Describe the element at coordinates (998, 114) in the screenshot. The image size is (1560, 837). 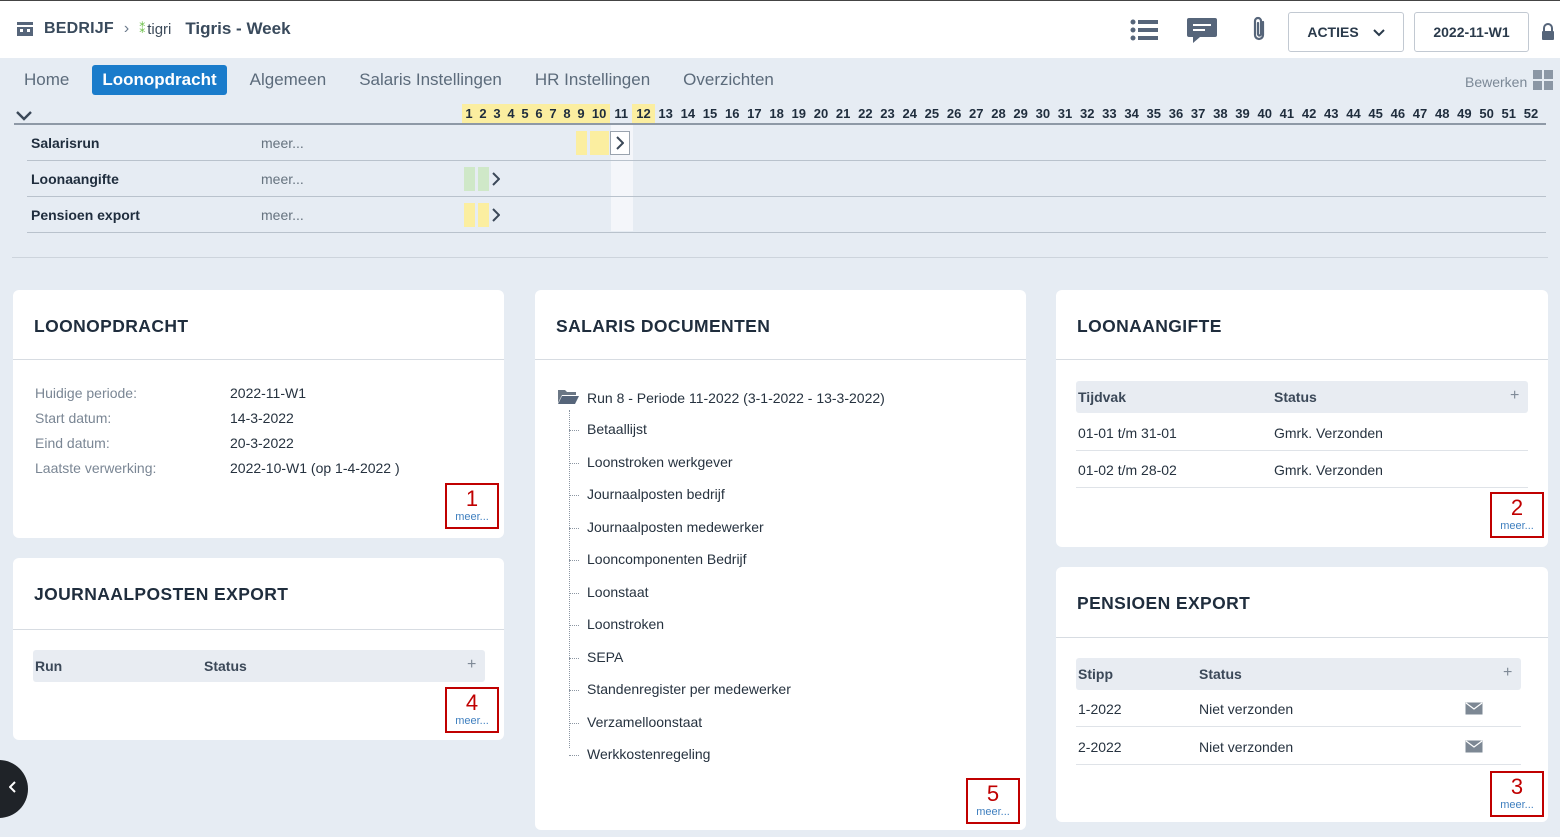
I see `week-number: 28` at that location.